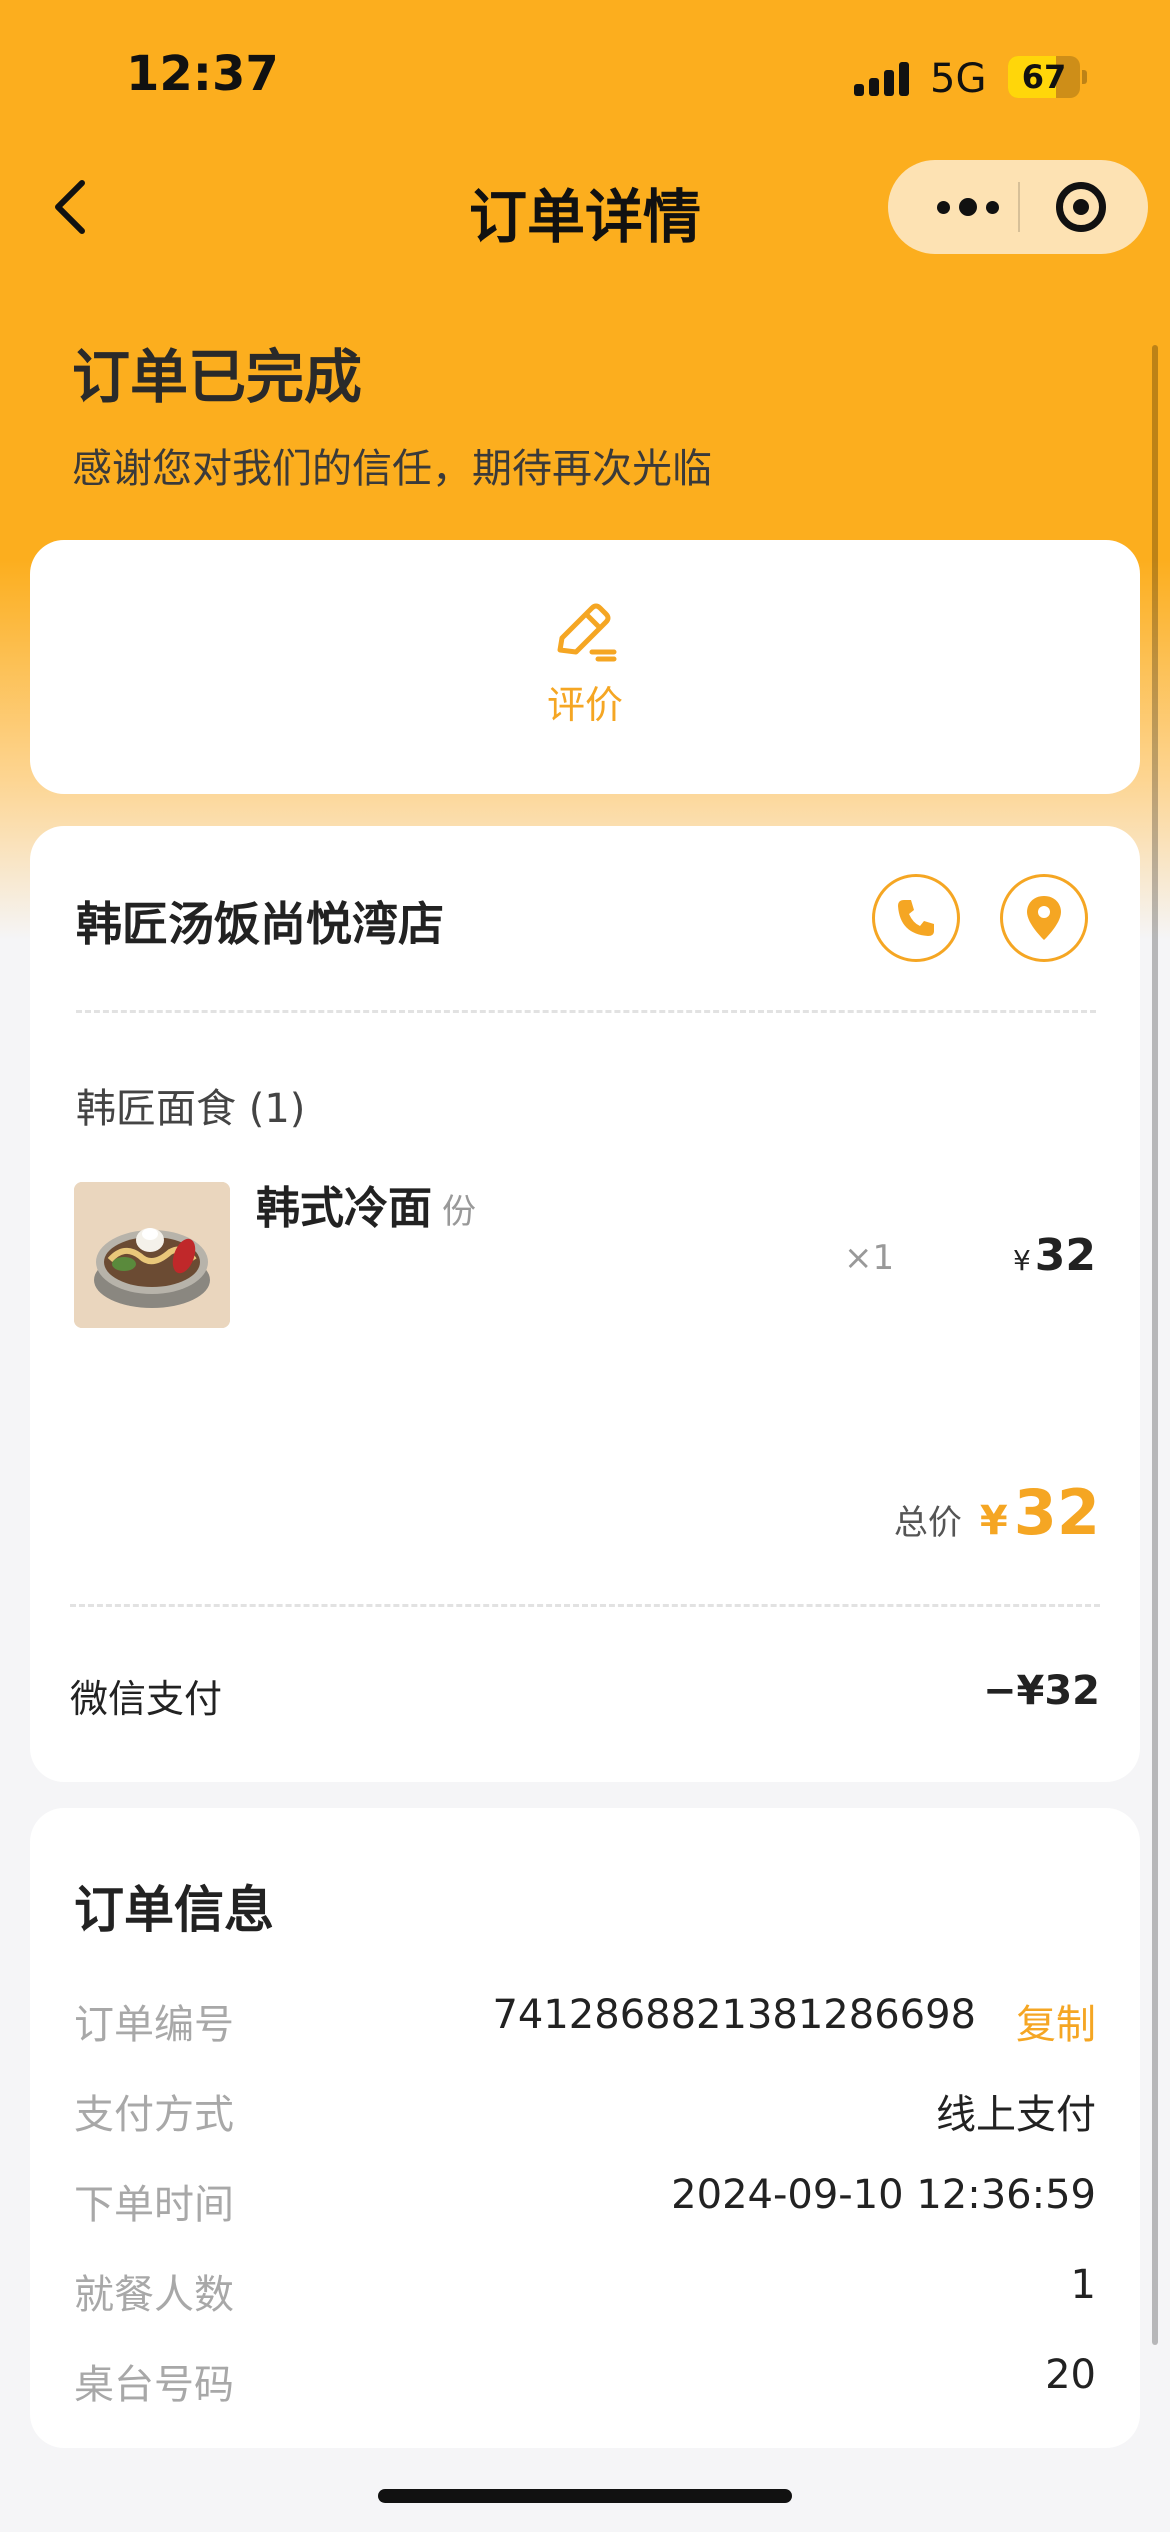  I want to click on review-button: 评价, so click(585, 670).